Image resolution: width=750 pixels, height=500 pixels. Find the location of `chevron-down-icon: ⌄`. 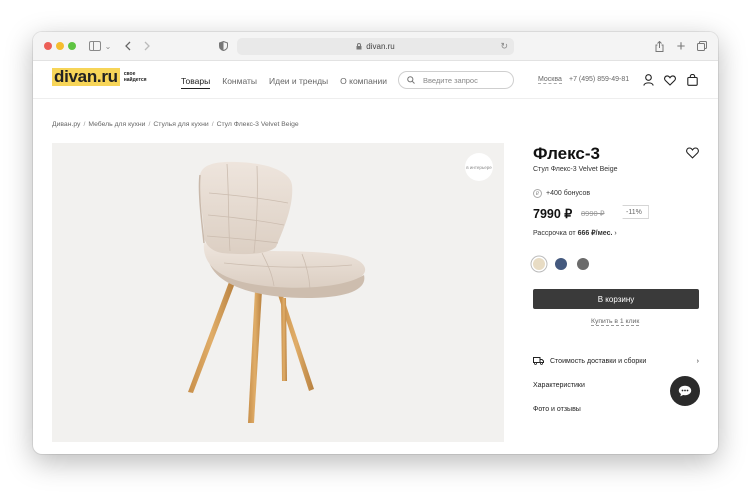

chevron-down-icon: ⌄ is located at coordinates (108, 46).